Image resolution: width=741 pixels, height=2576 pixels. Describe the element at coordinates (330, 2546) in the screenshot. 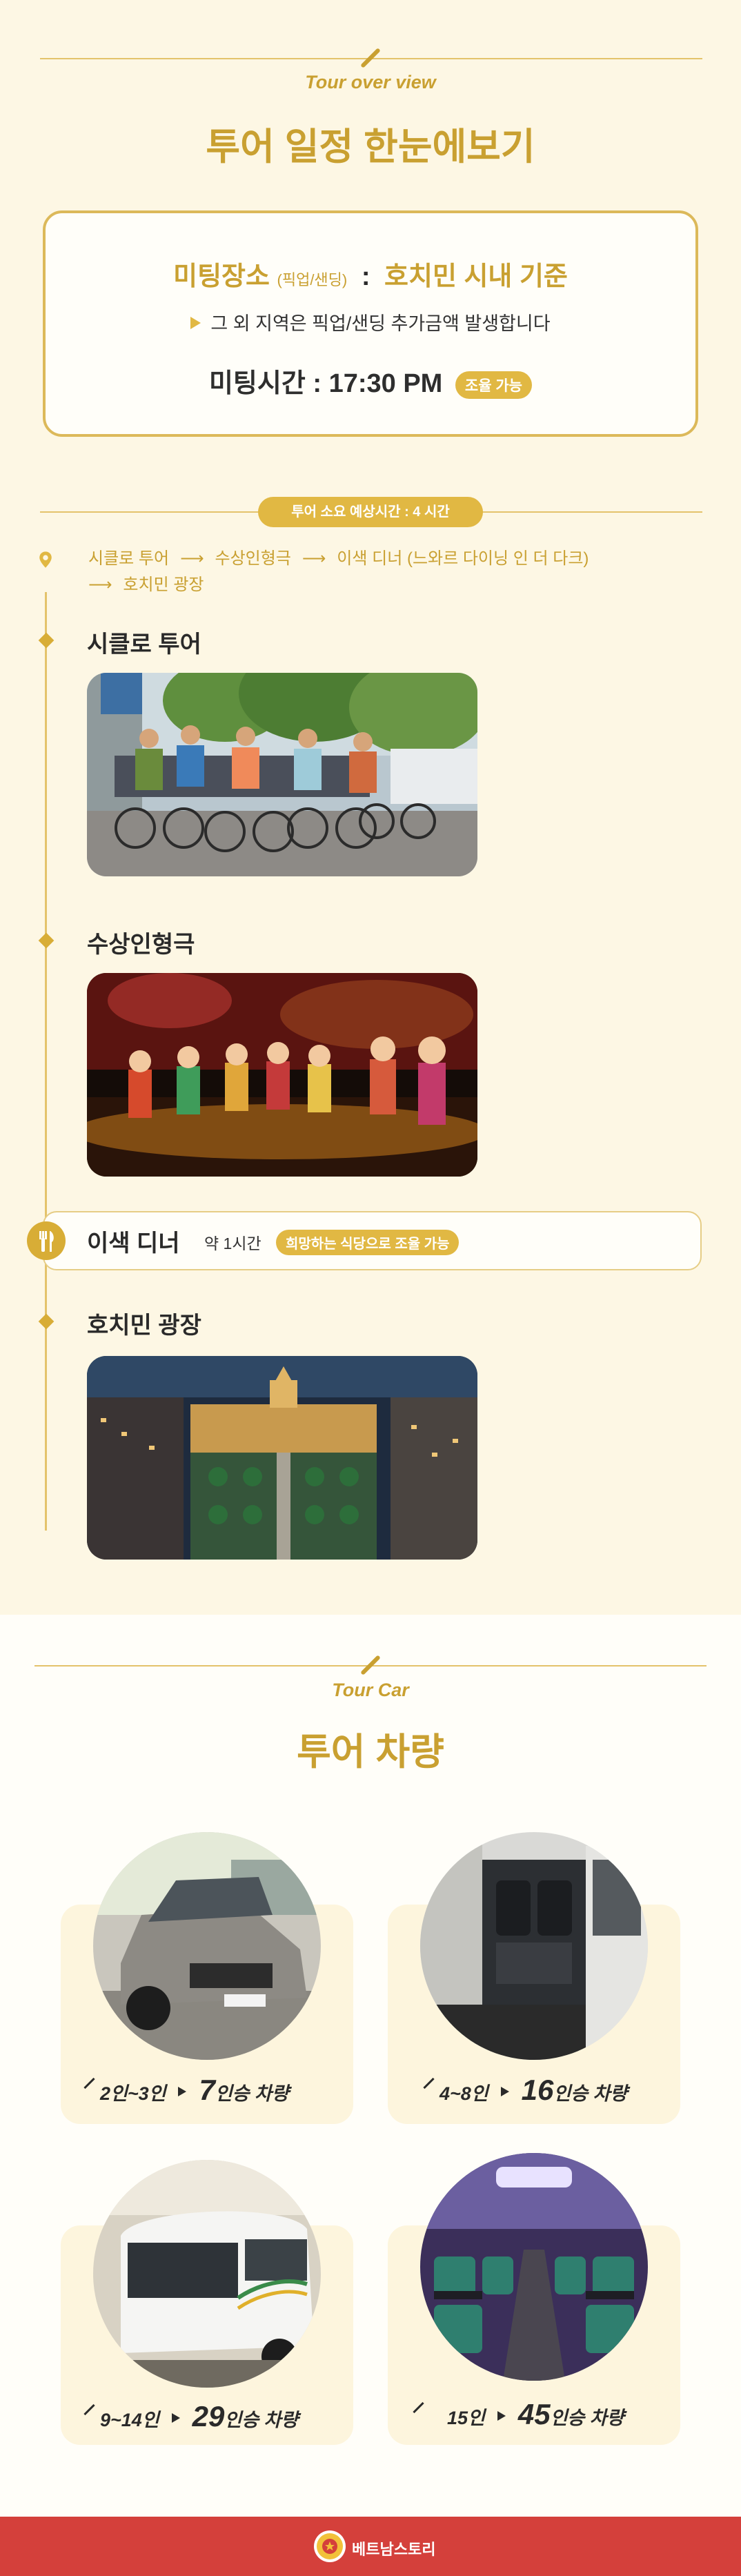

I see `brand-logo-icon` at that location.